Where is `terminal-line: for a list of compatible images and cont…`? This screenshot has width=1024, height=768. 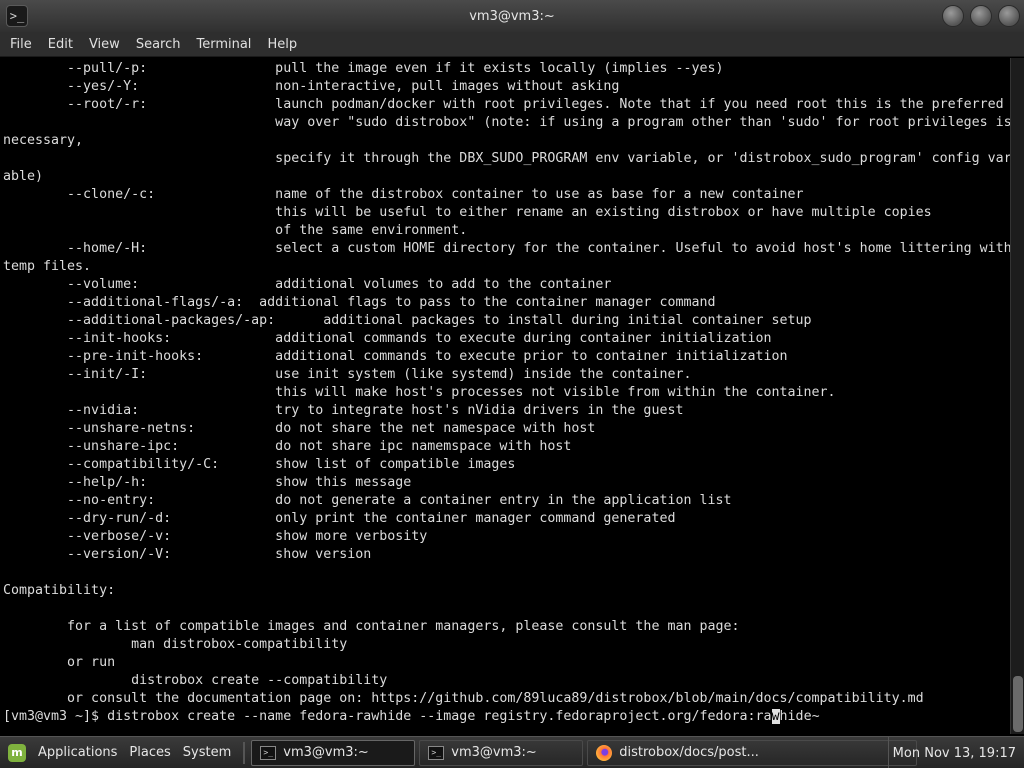 terminal-line: for a list of compatible images and cont… is located at coordinates (371, 626).